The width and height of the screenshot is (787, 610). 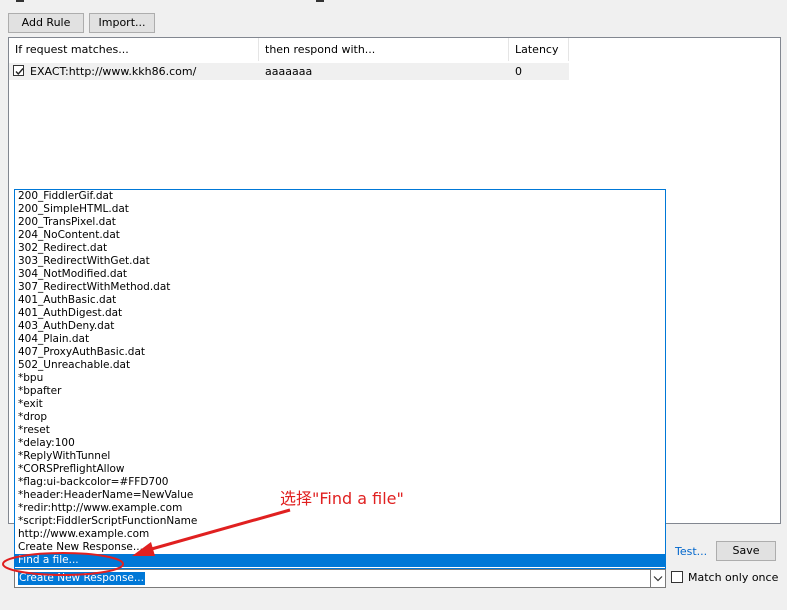 I want to click on list-item: *exit, so click(x=340, y=404).